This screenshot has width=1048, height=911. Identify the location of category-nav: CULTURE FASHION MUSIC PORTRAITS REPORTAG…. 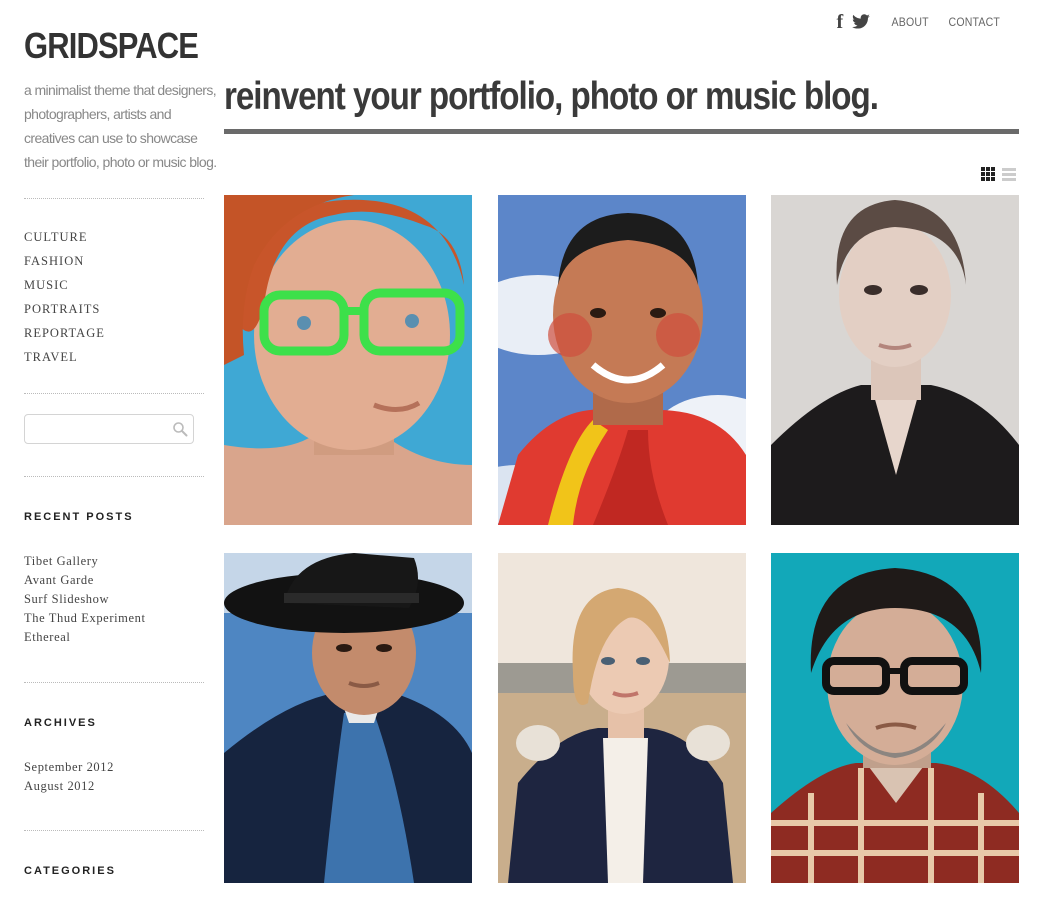
(114, 297).